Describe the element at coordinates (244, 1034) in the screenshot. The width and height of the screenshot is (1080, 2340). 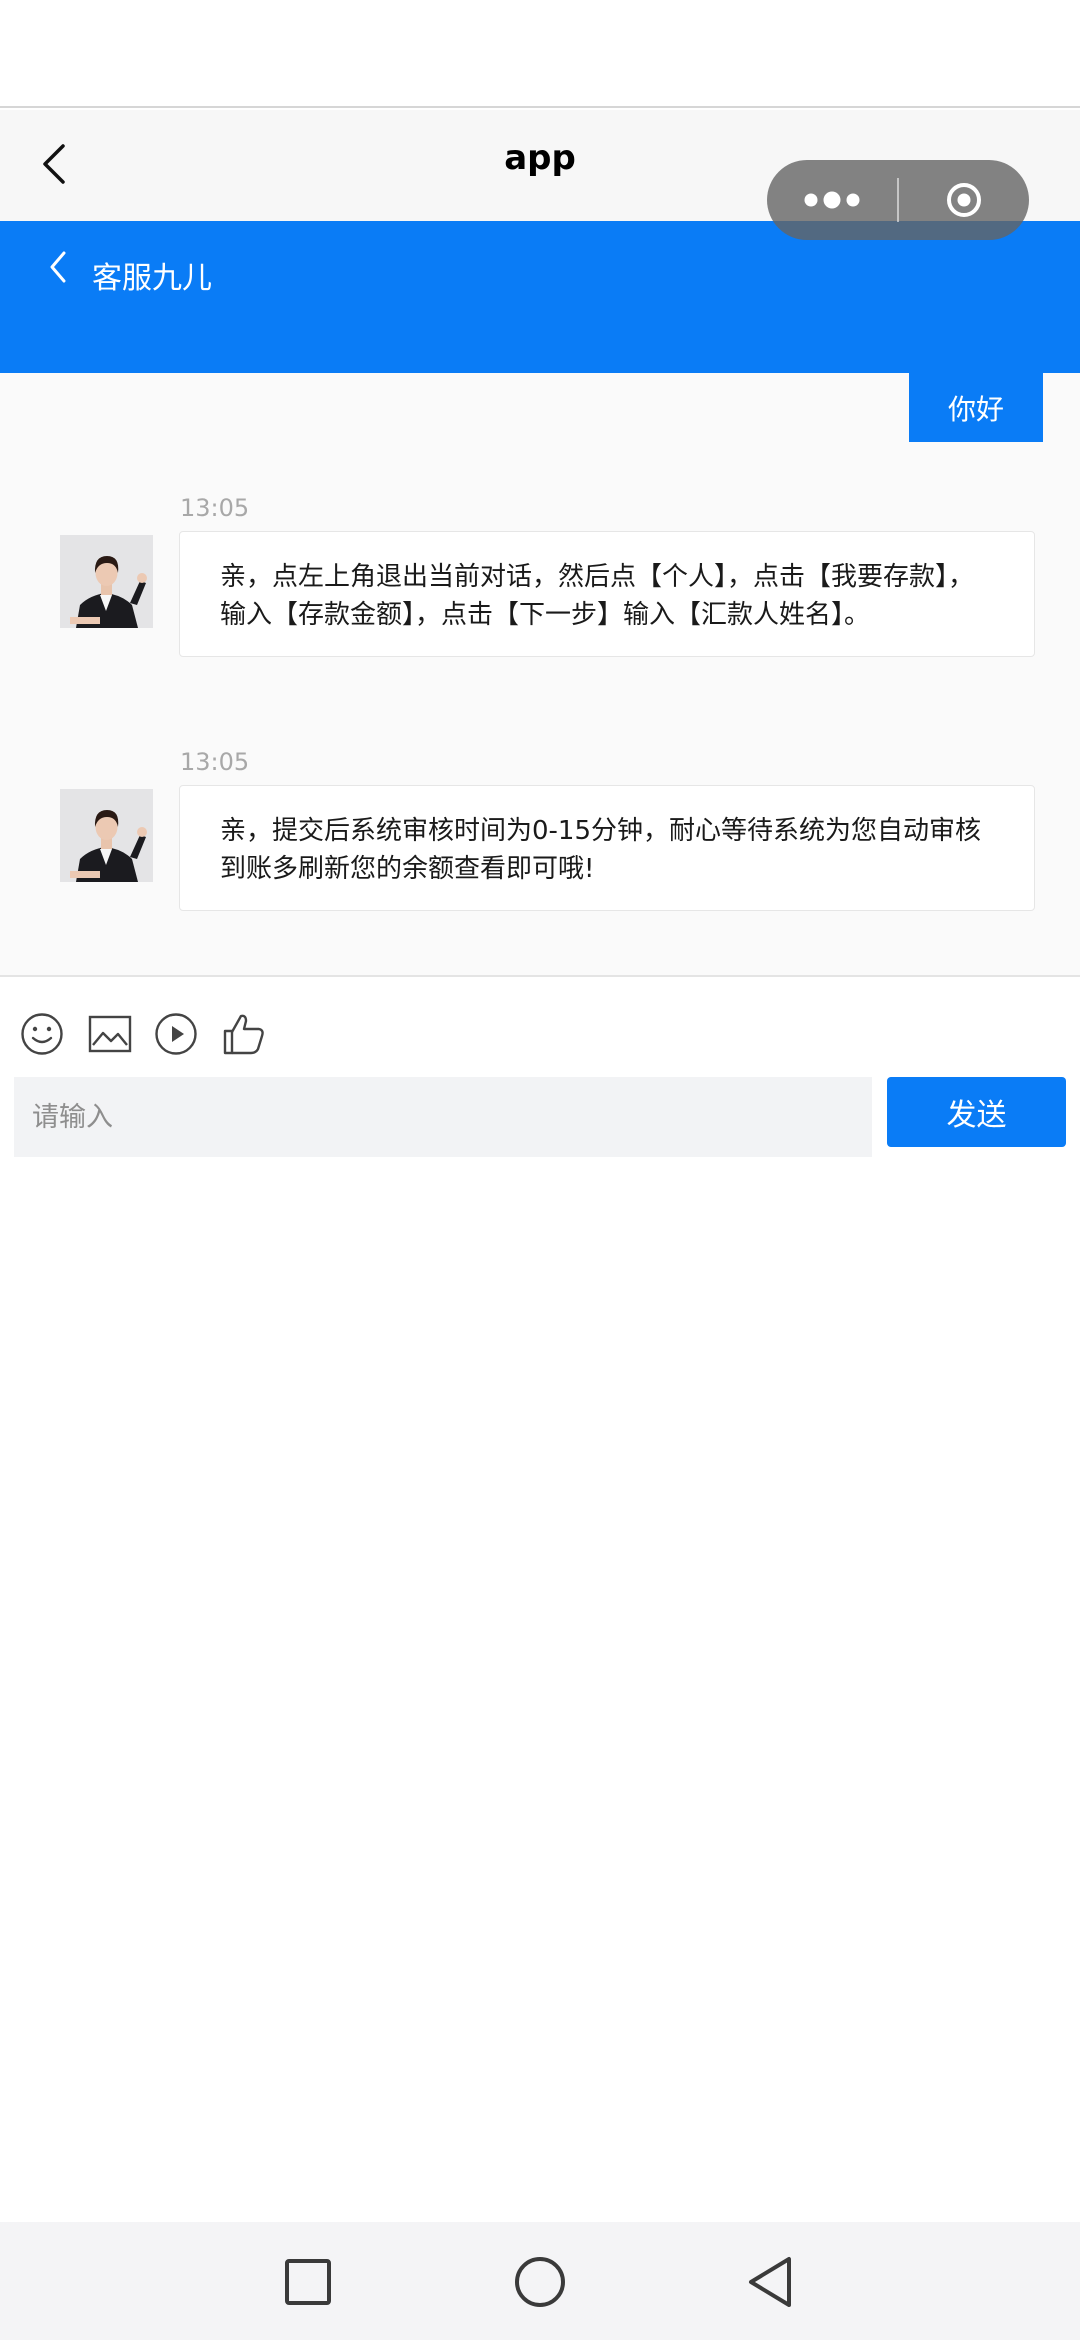
I see `thumbs-up-icon` at that location.